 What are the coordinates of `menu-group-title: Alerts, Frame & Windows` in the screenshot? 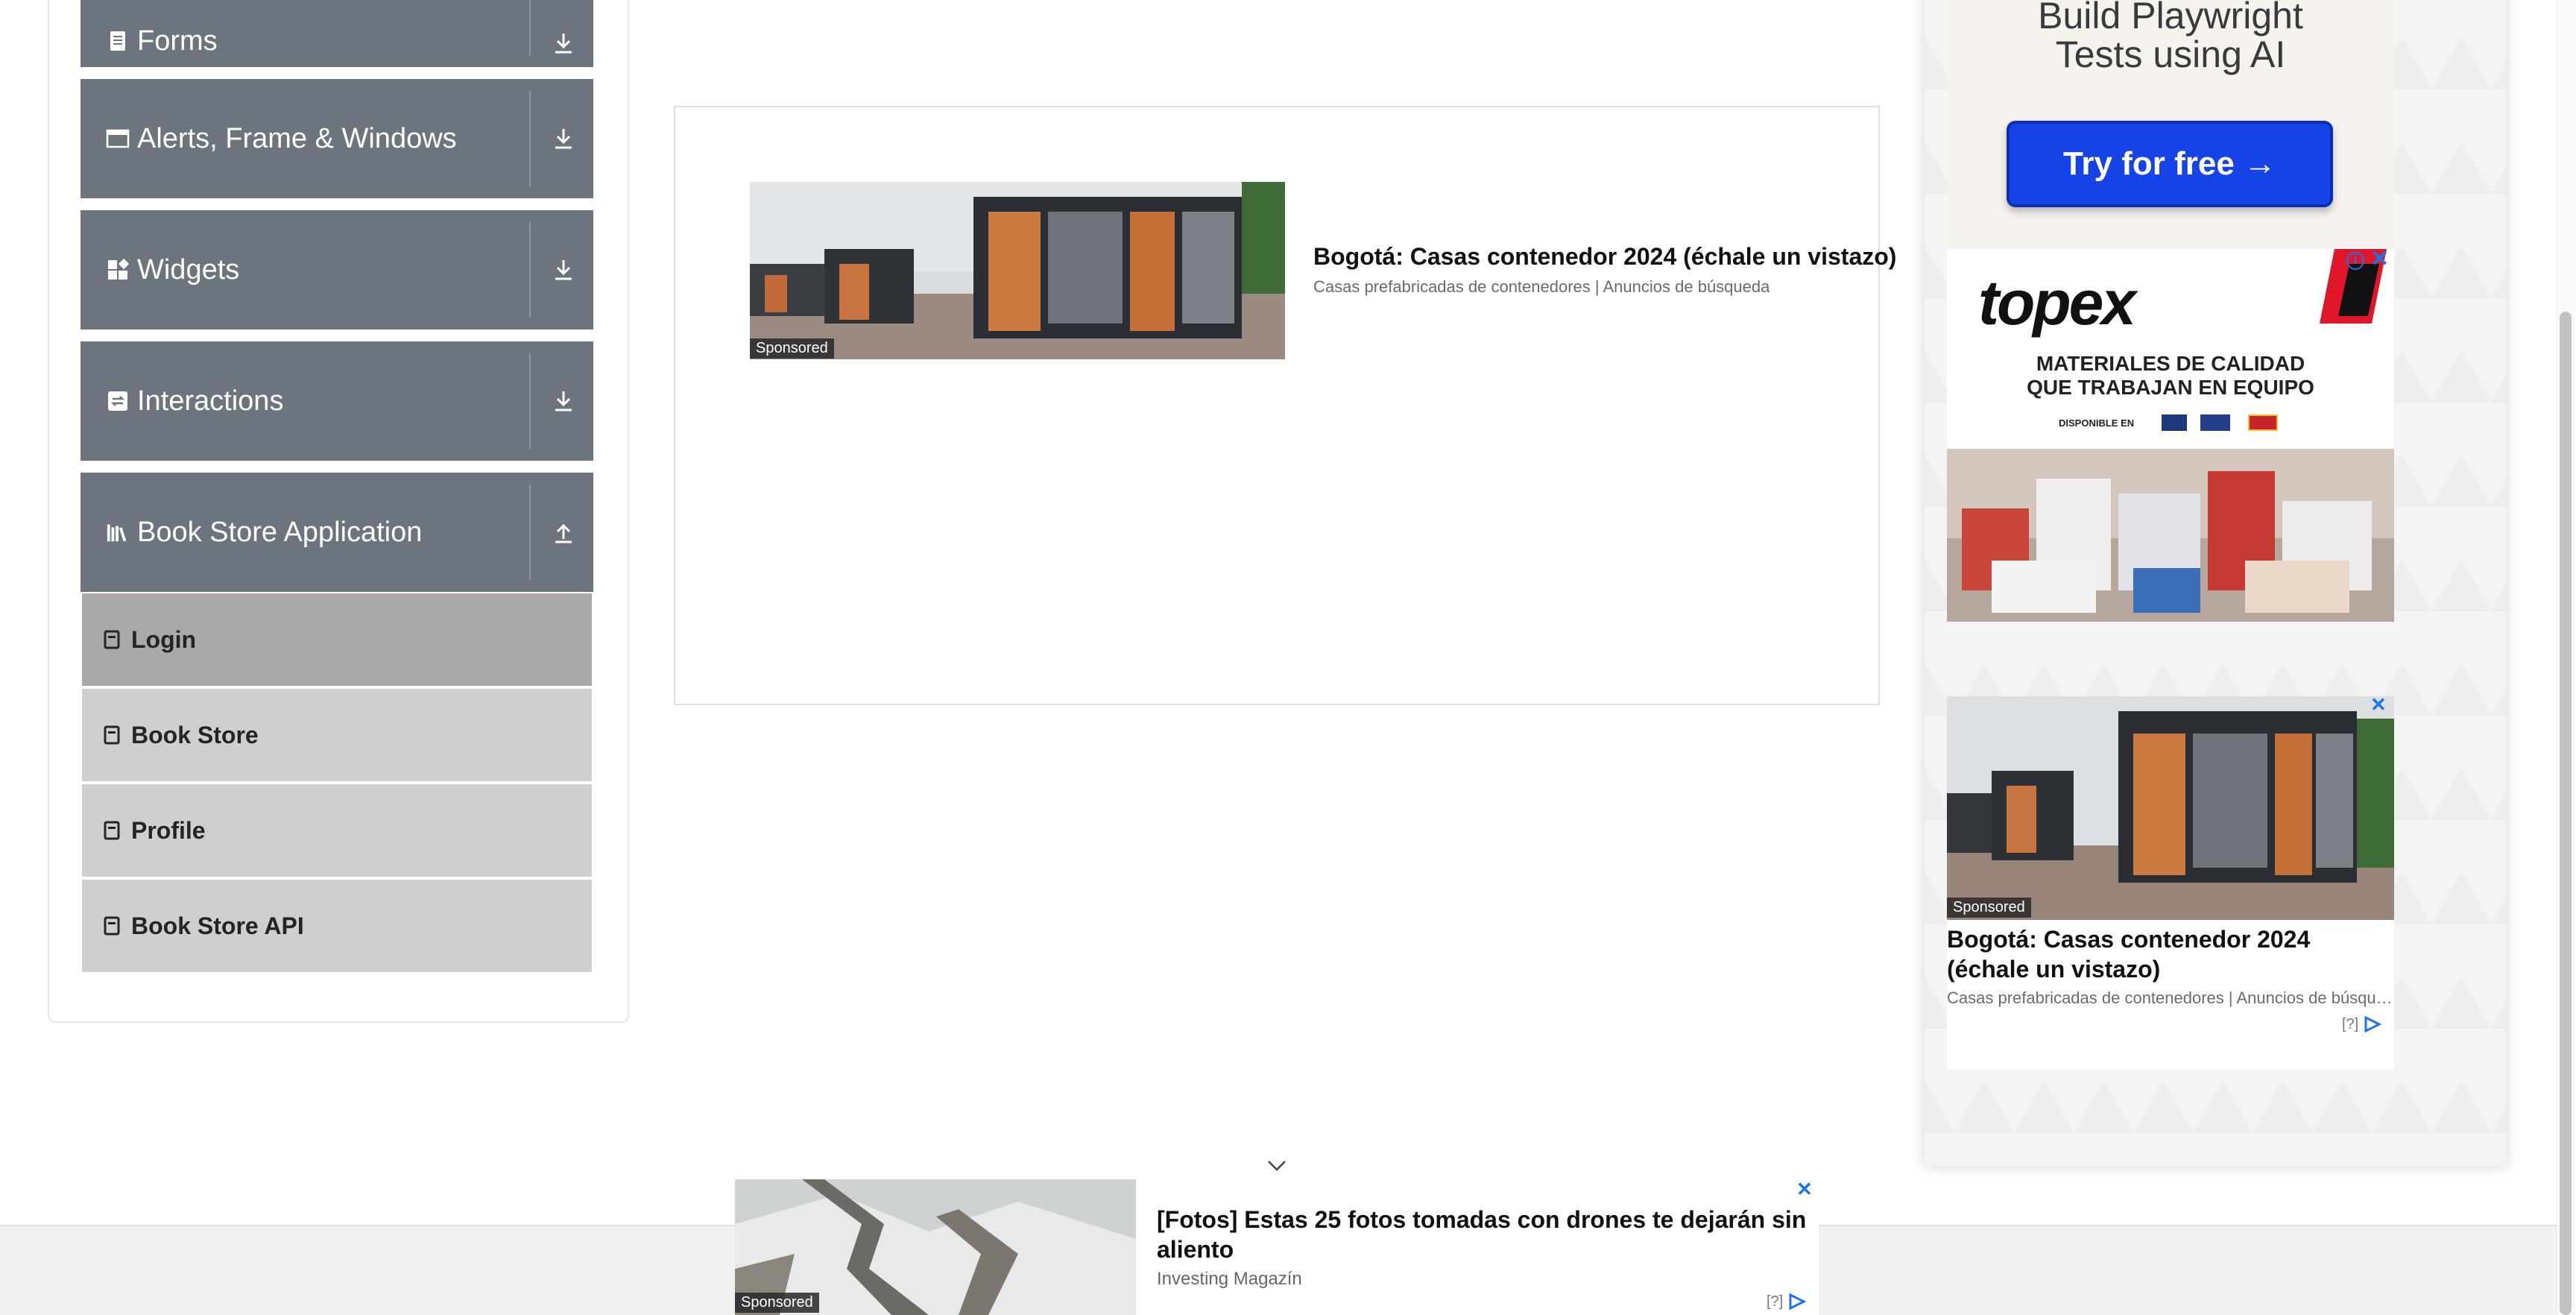 It's located at (297, 138).